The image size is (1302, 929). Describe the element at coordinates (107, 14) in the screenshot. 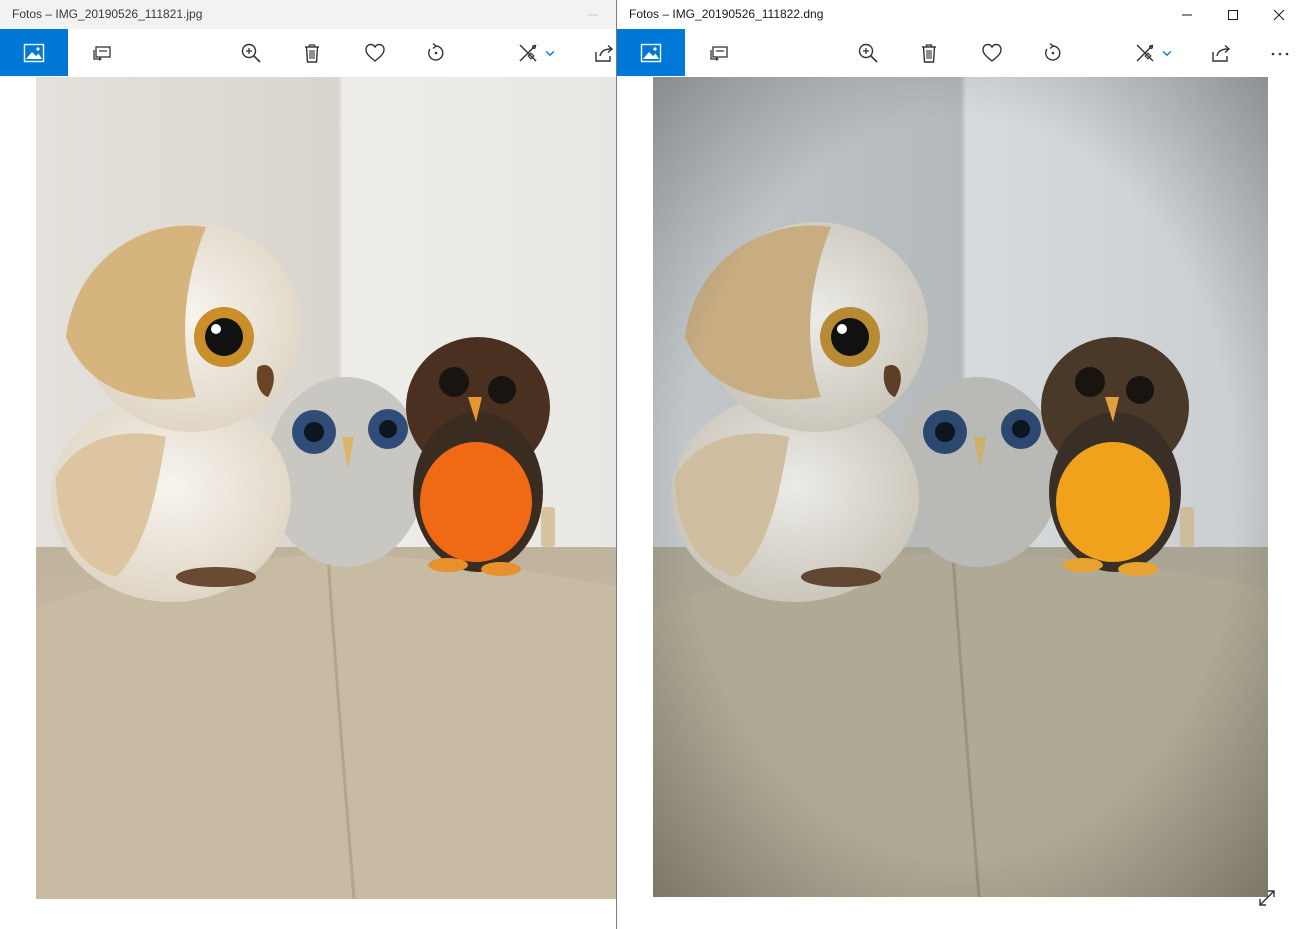

I see `window-title: Fotos – IMG_20190526_111821.jpg` at that location.